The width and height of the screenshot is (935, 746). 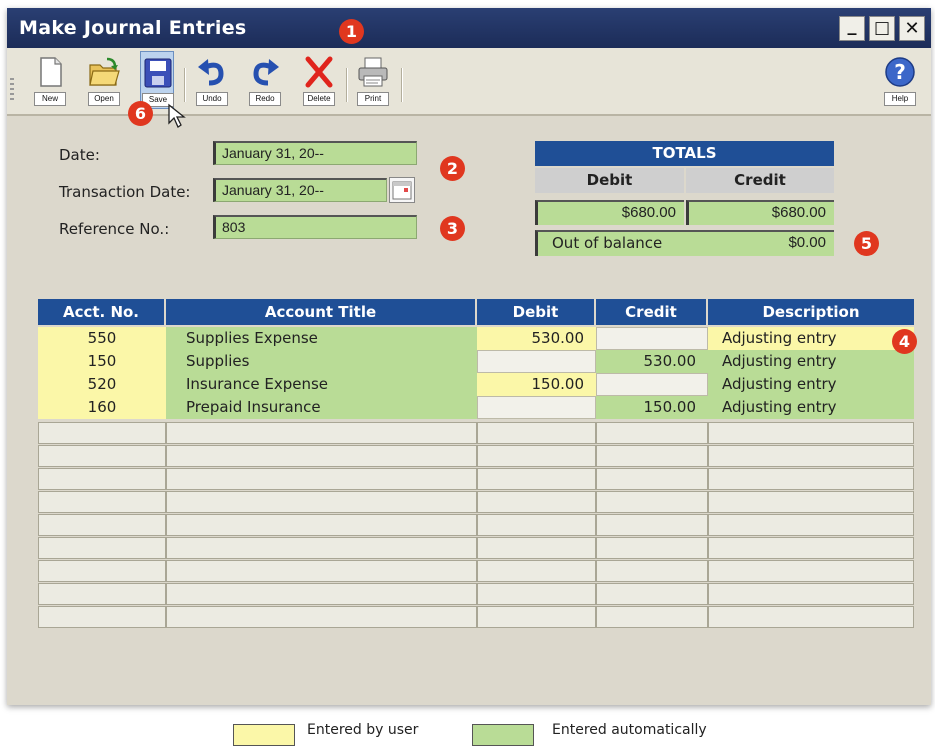 I want to click on totals-credit-value: $680.00, so click(x=760, y=212).